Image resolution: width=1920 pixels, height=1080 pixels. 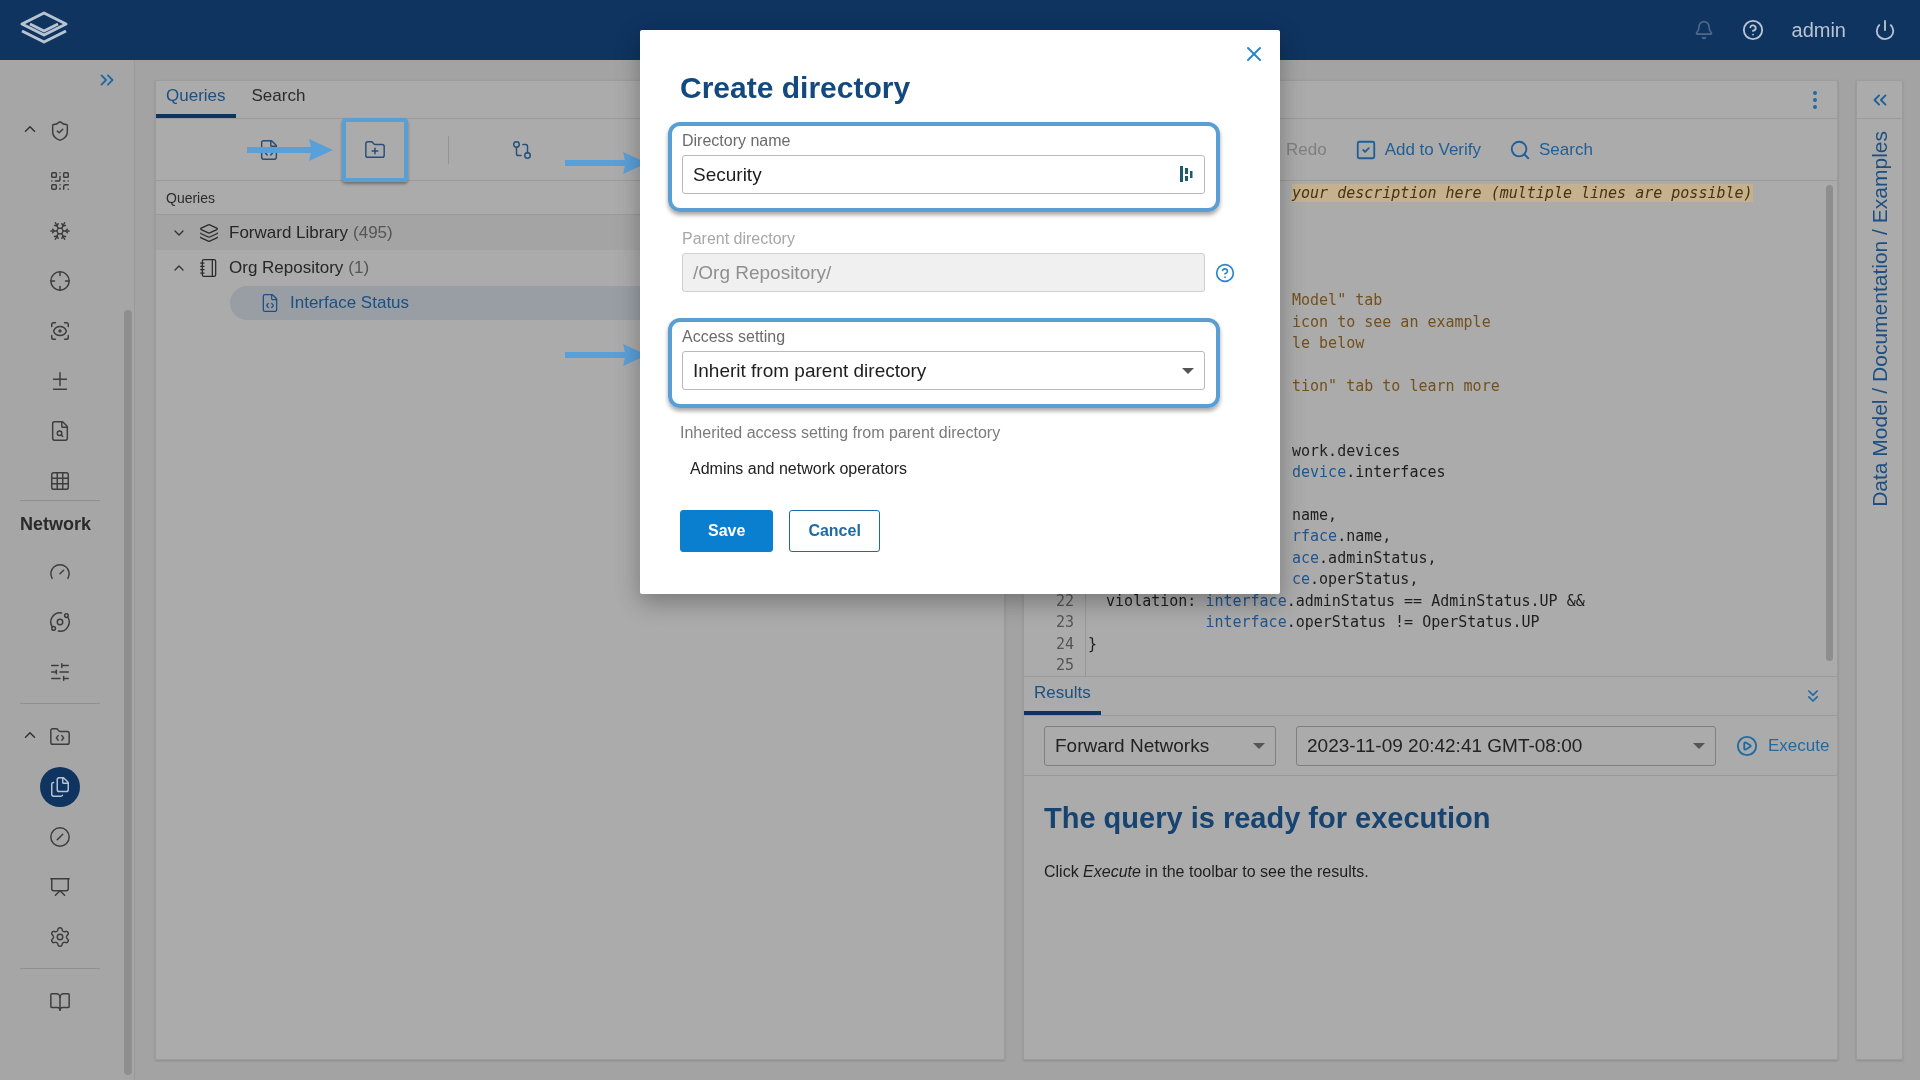 I want to click on info-label: Inherited access setting from parent directory, so click(x=841, y=433).